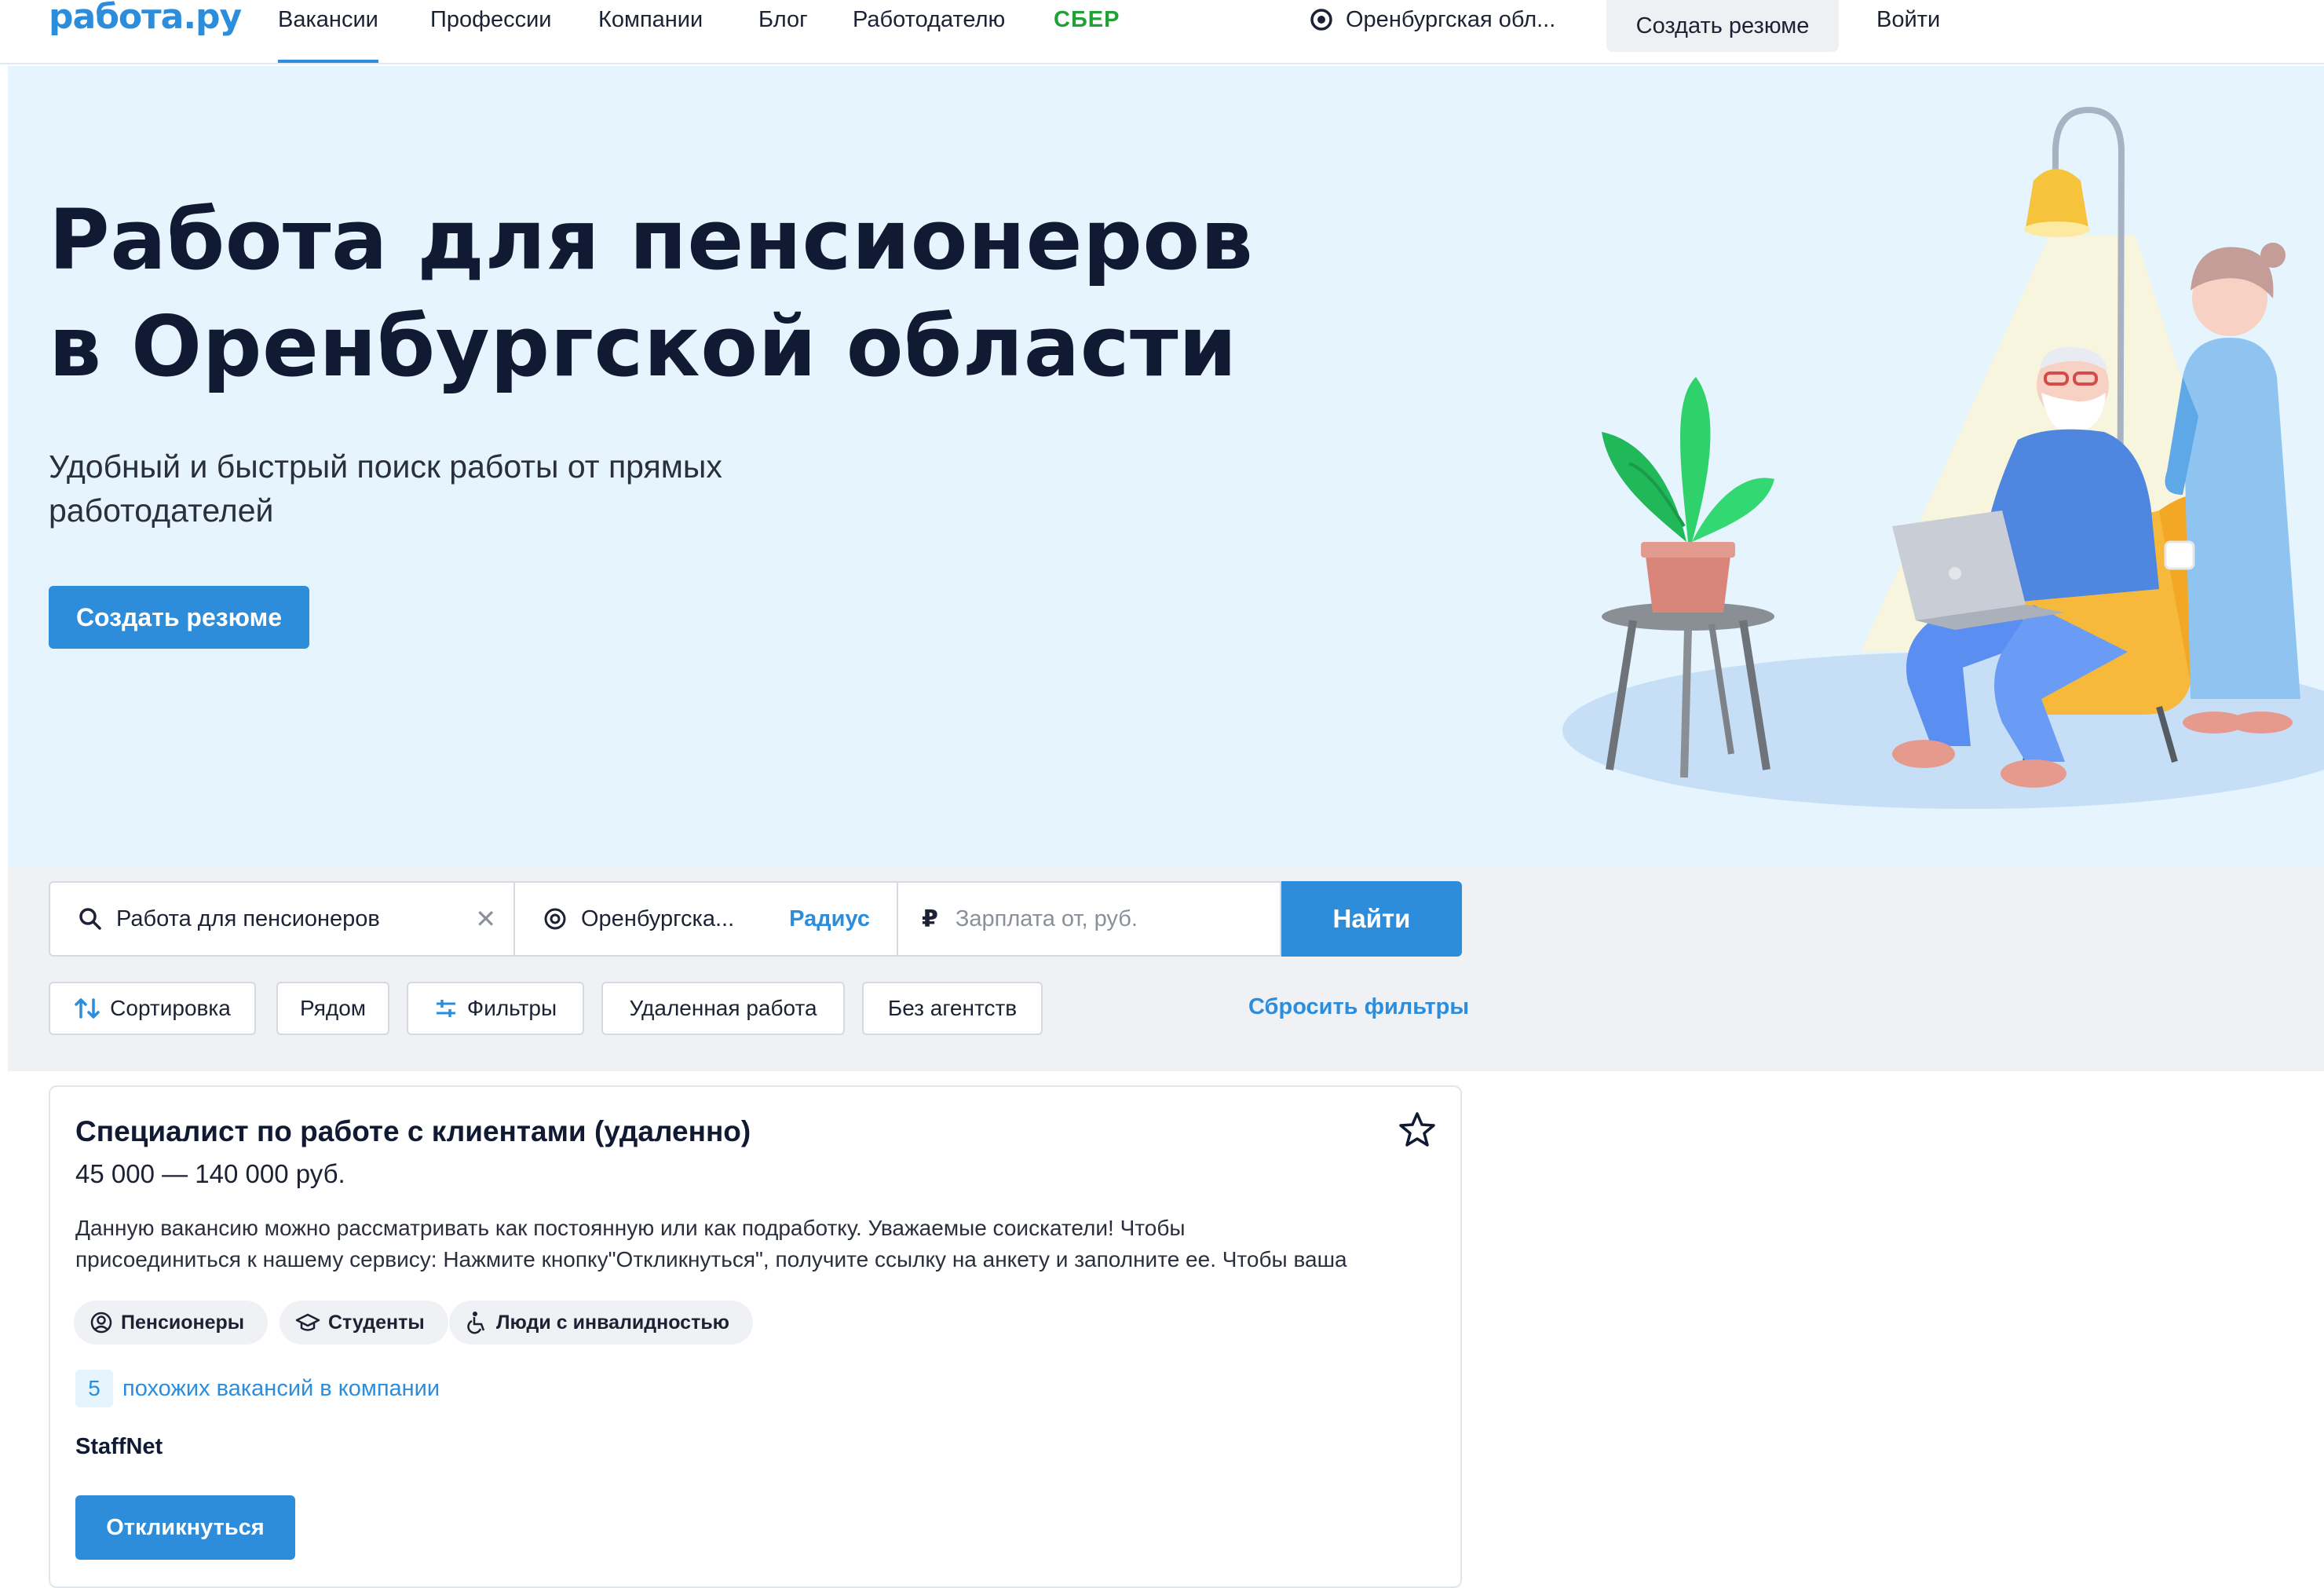 The height and width of the screenshot is (1588, 2324). What do you see at coordinates (307, 1322) in the screenshot?
I see `graduation-cap-icon` at bounding box center [307, 1322].